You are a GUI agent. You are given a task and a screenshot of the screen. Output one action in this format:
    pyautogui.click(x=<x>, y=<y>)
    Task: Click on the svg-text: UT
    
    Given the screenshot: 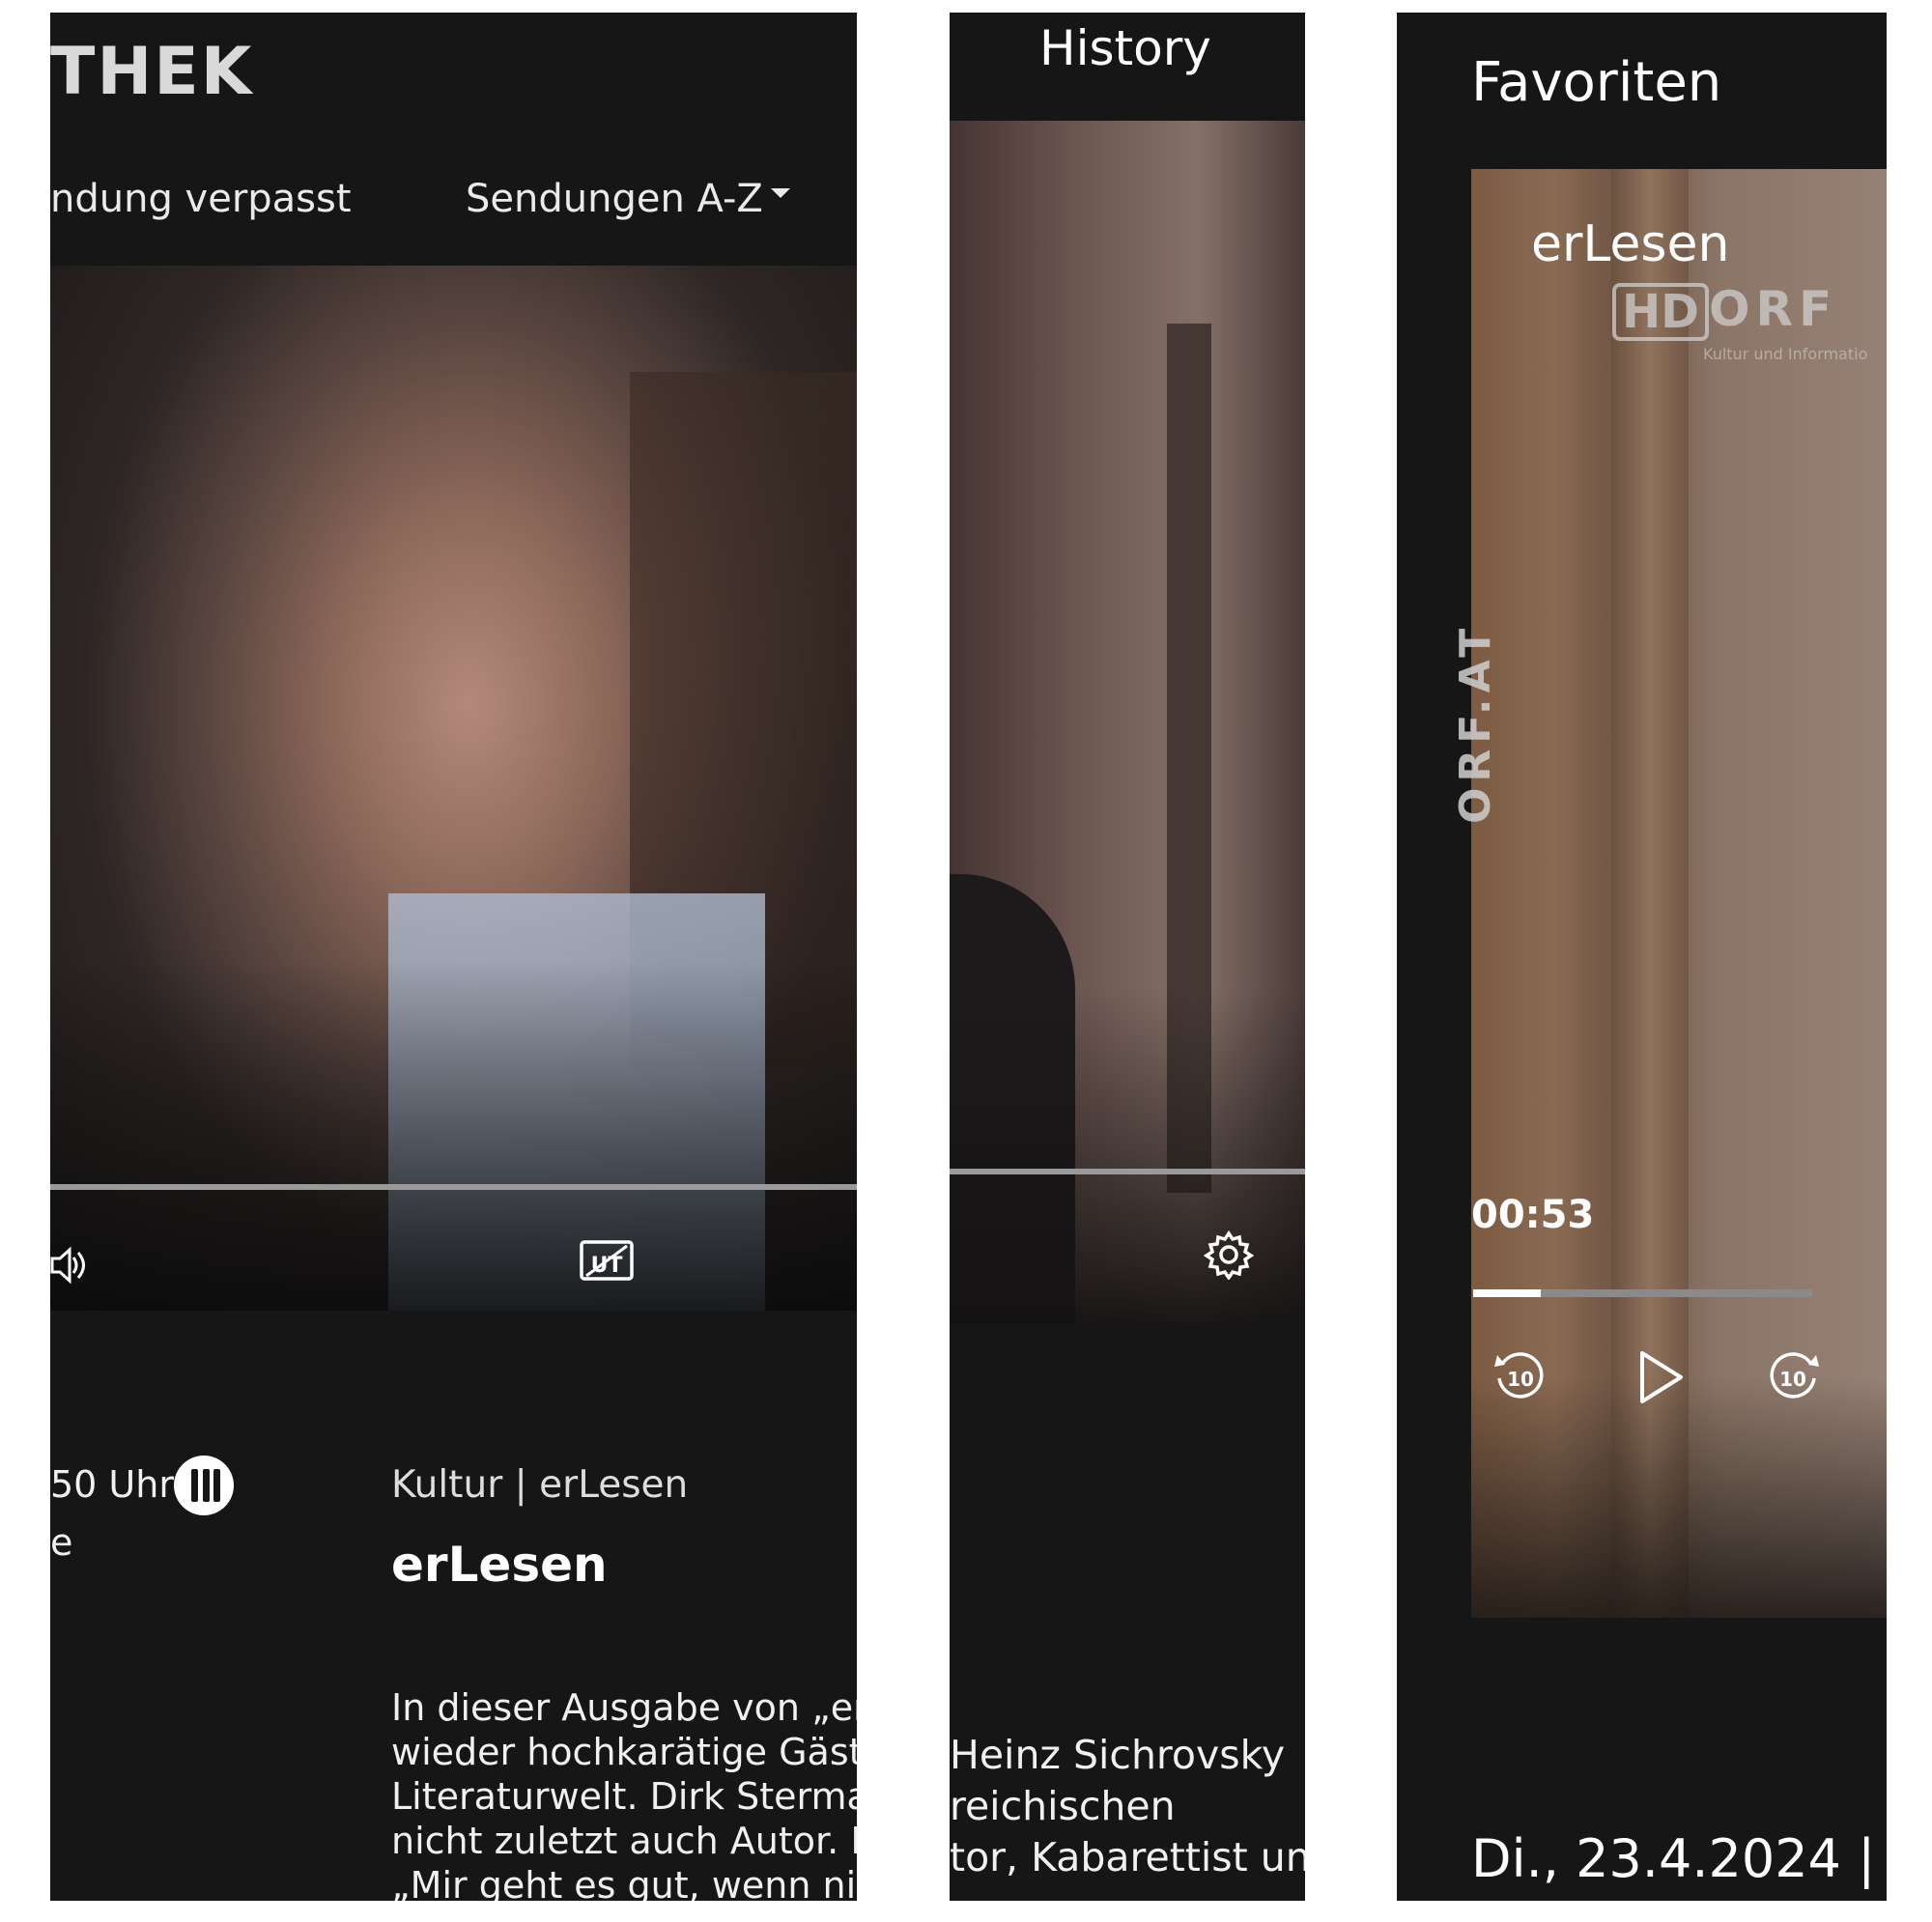 What is the action you would take?
    pyautogui.click(x=607, y=1266)
    